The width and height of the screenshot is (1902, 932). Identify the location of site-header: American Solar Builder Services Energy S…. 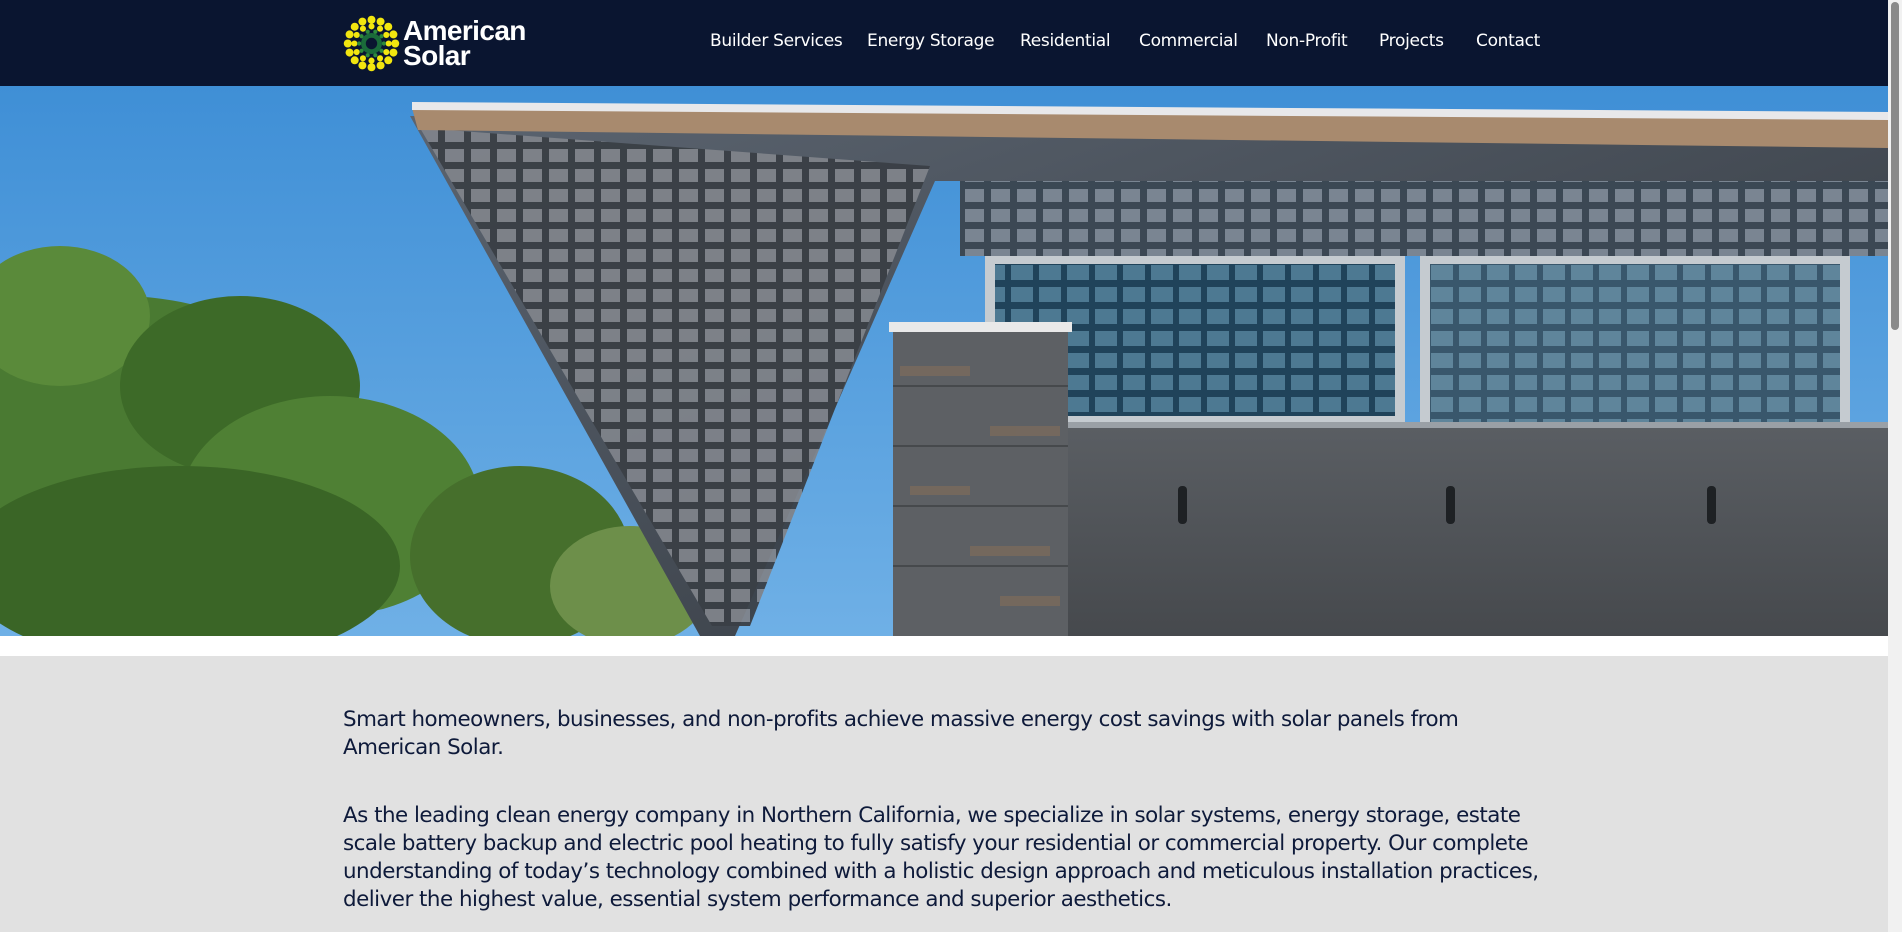
(944, 43).